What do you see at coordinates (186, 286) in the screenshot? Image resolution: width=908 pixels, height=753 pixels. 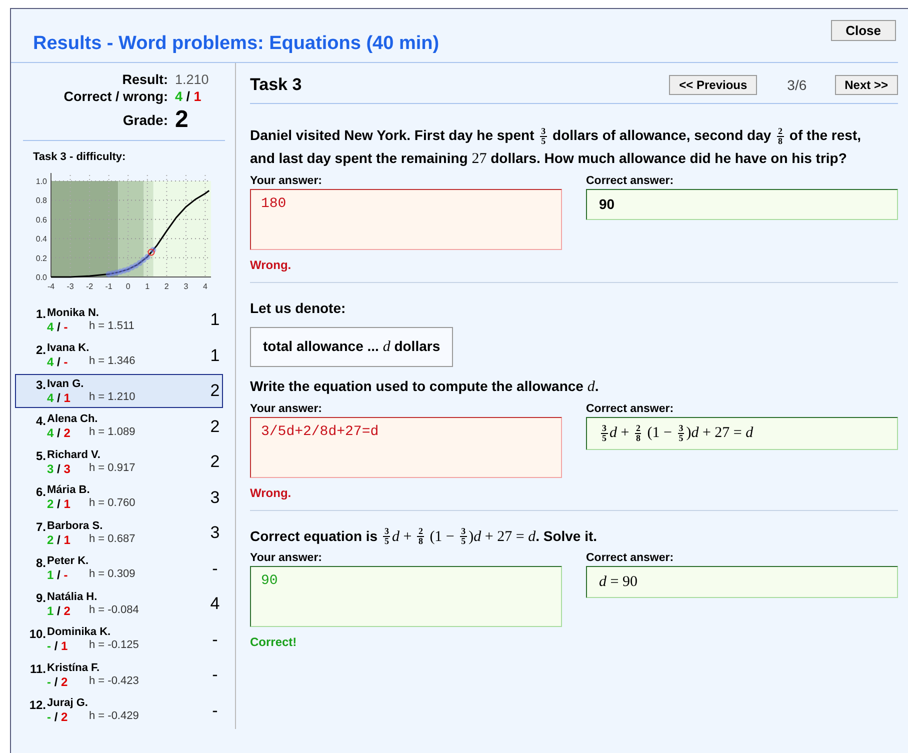 I see `x-tick-label: 3` at bounding box center [186, 286].